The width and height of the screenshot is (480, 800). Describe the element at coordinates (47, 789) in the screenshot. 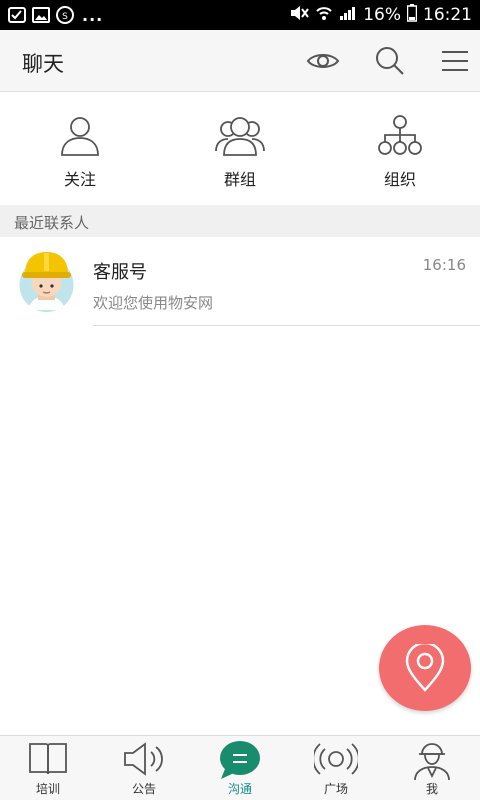

I see `nav-training-label: 培训` at that location.